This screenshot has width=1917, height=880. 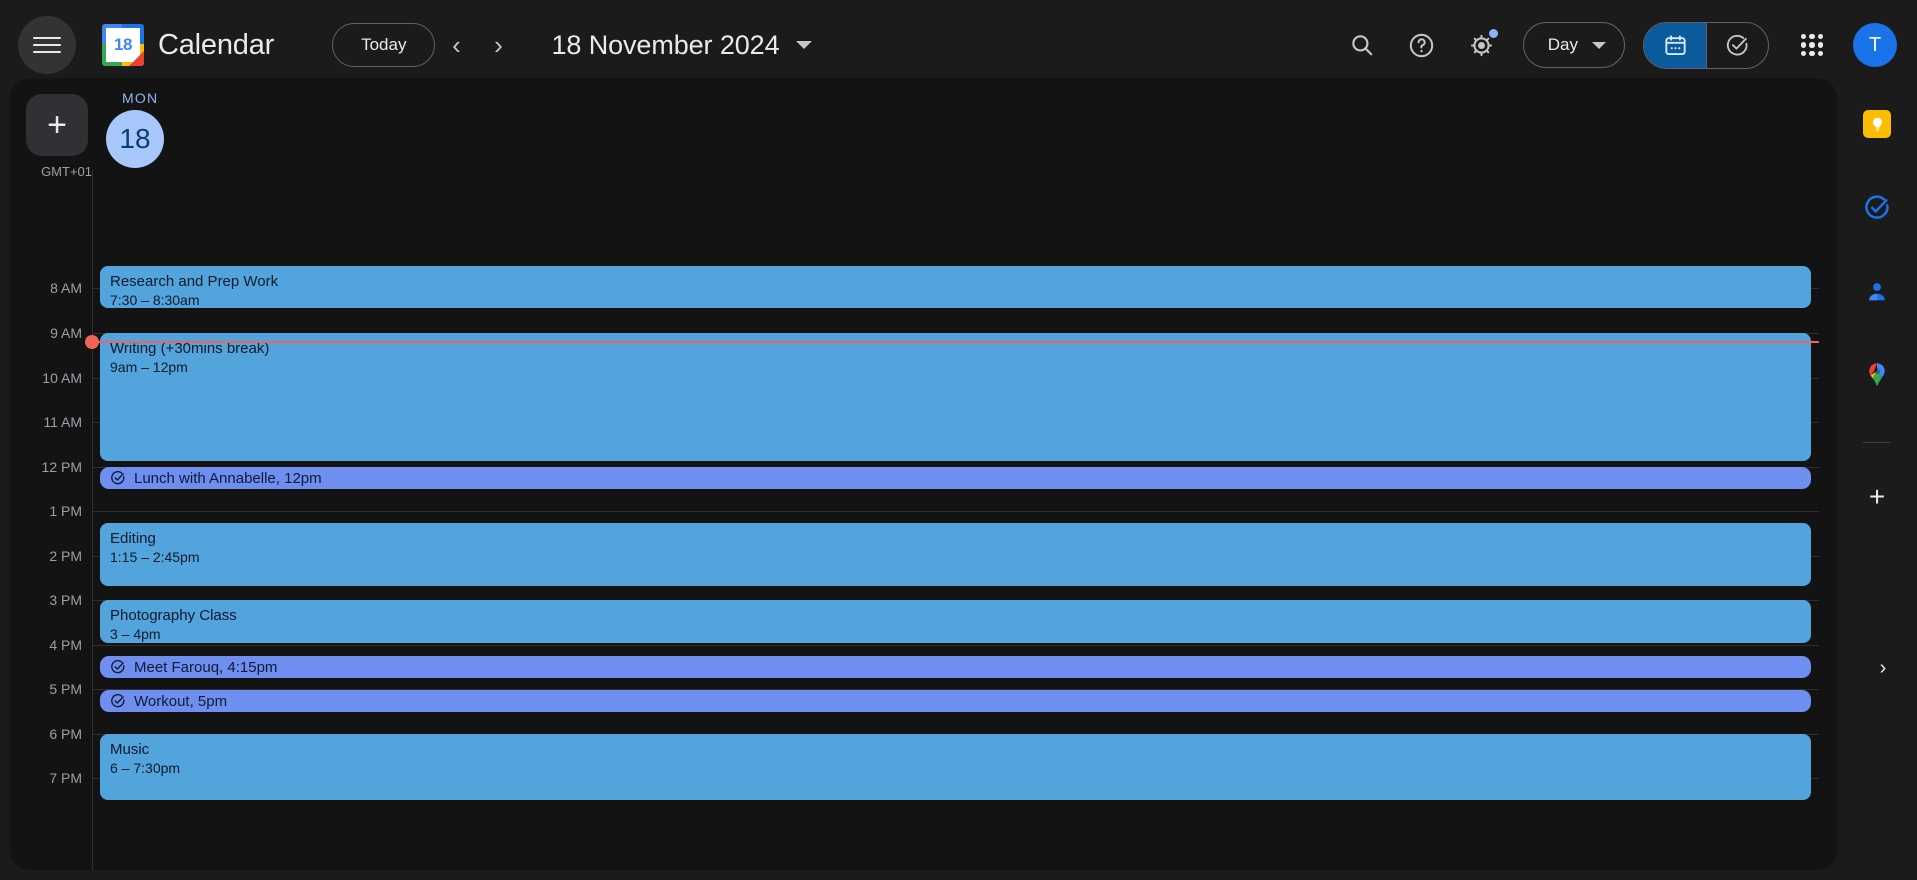 I want to click on tasks-check-icon, so click(x=1737, y=44).